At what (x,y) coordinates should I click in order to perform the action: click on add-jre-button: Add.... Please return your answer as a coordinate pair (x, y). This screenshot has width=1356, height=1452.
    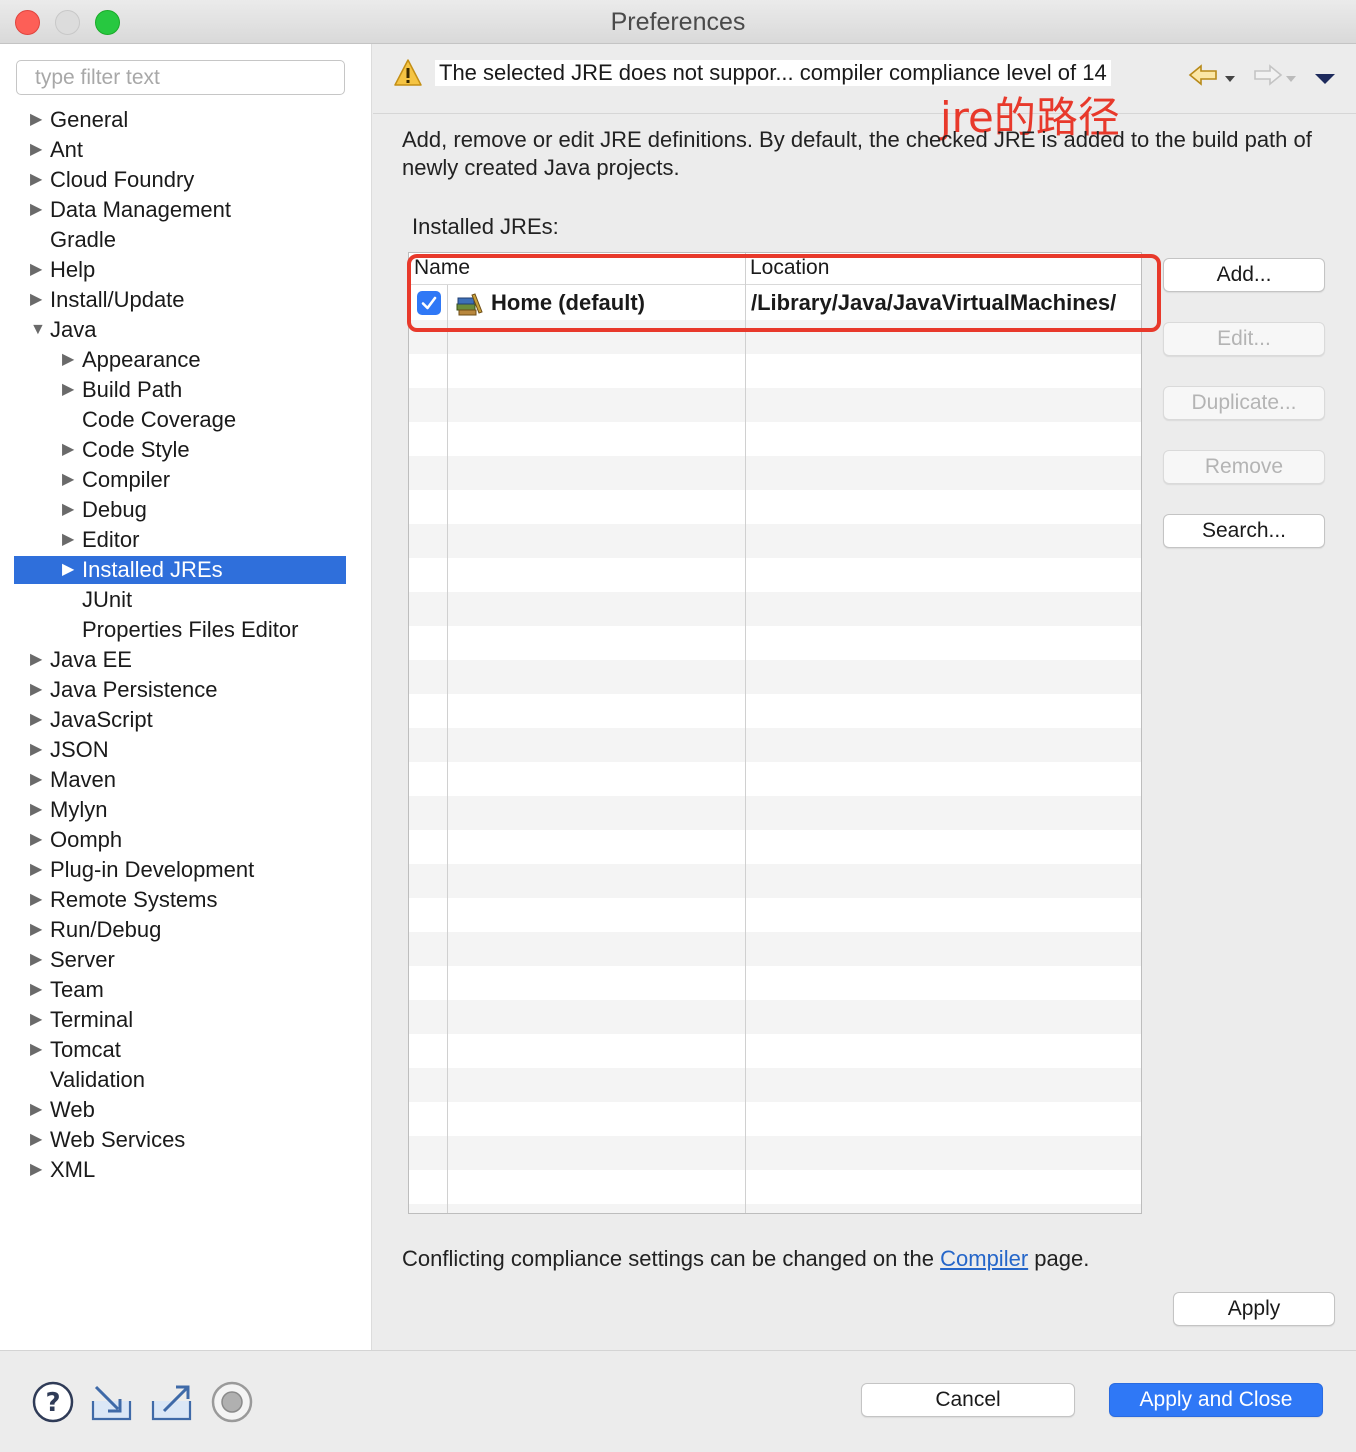
    Looking at the image, I should click on (1244, 275).